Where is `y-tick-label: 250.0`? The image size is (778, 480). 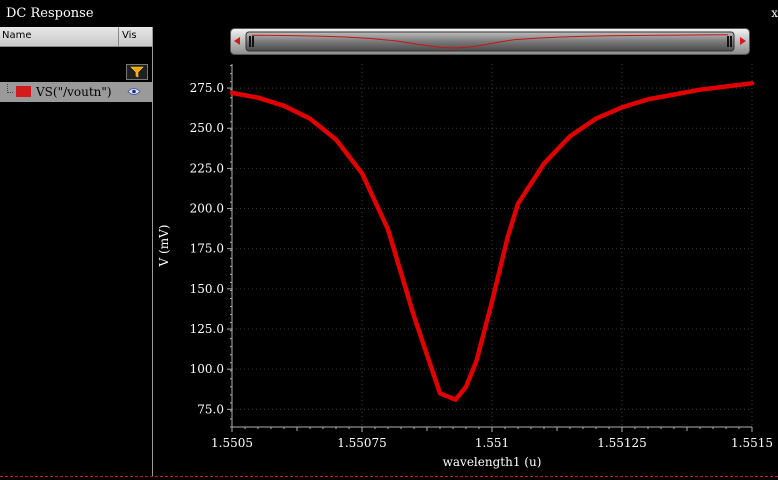 y-tick-label: 250.0 is located at coordinates (207, 128).